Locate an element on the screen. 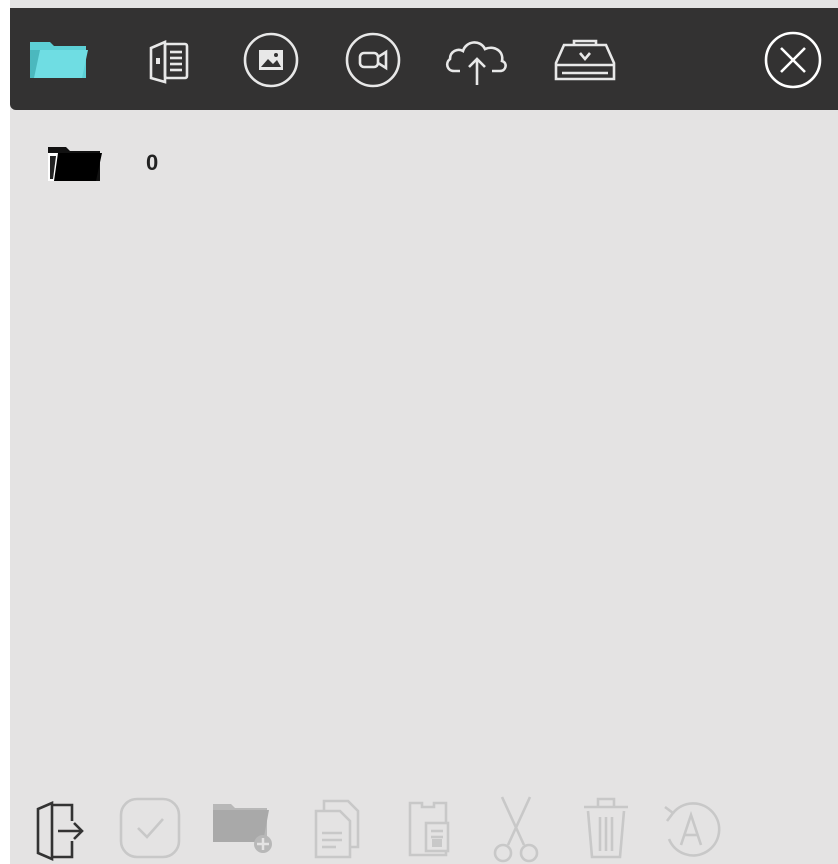  close-button is located at coordinates (793, 60).